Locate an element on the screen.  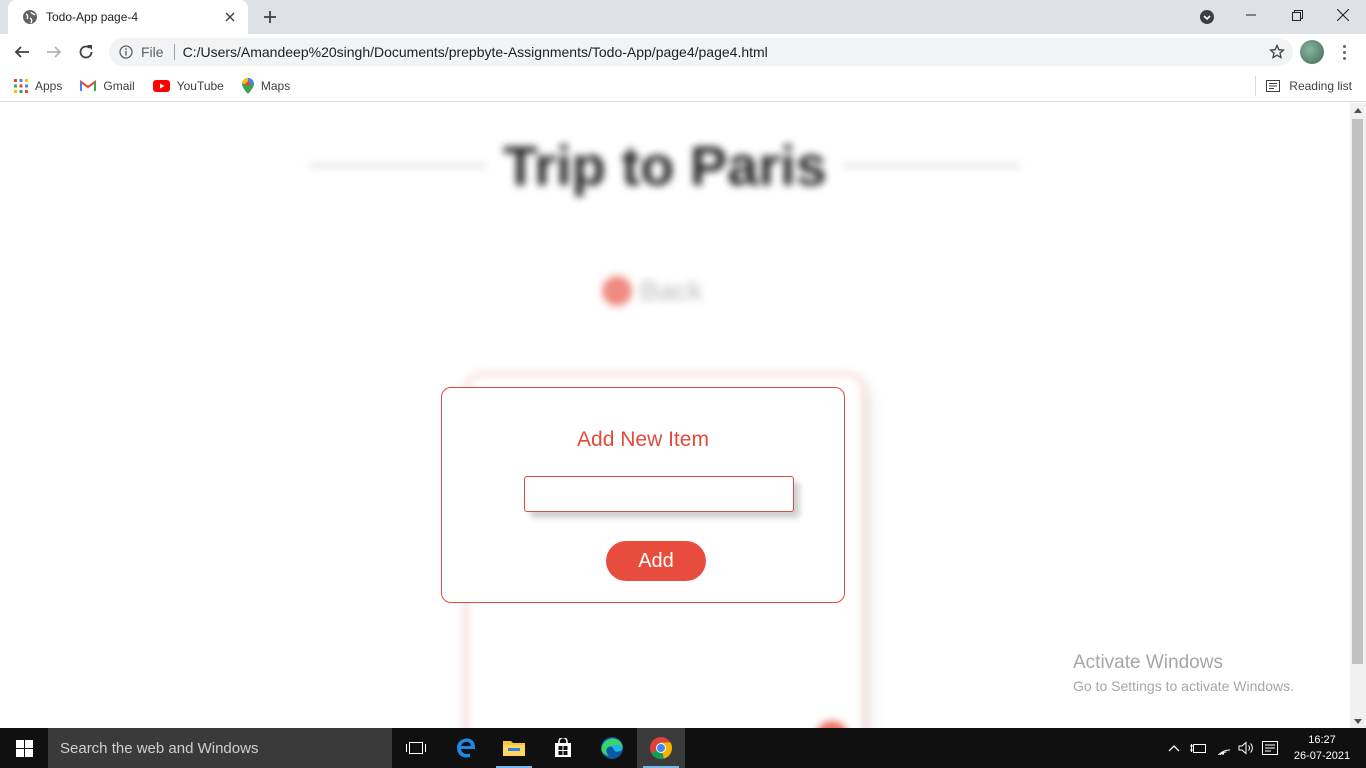
new-item-input is located at coordinates (659, 494).